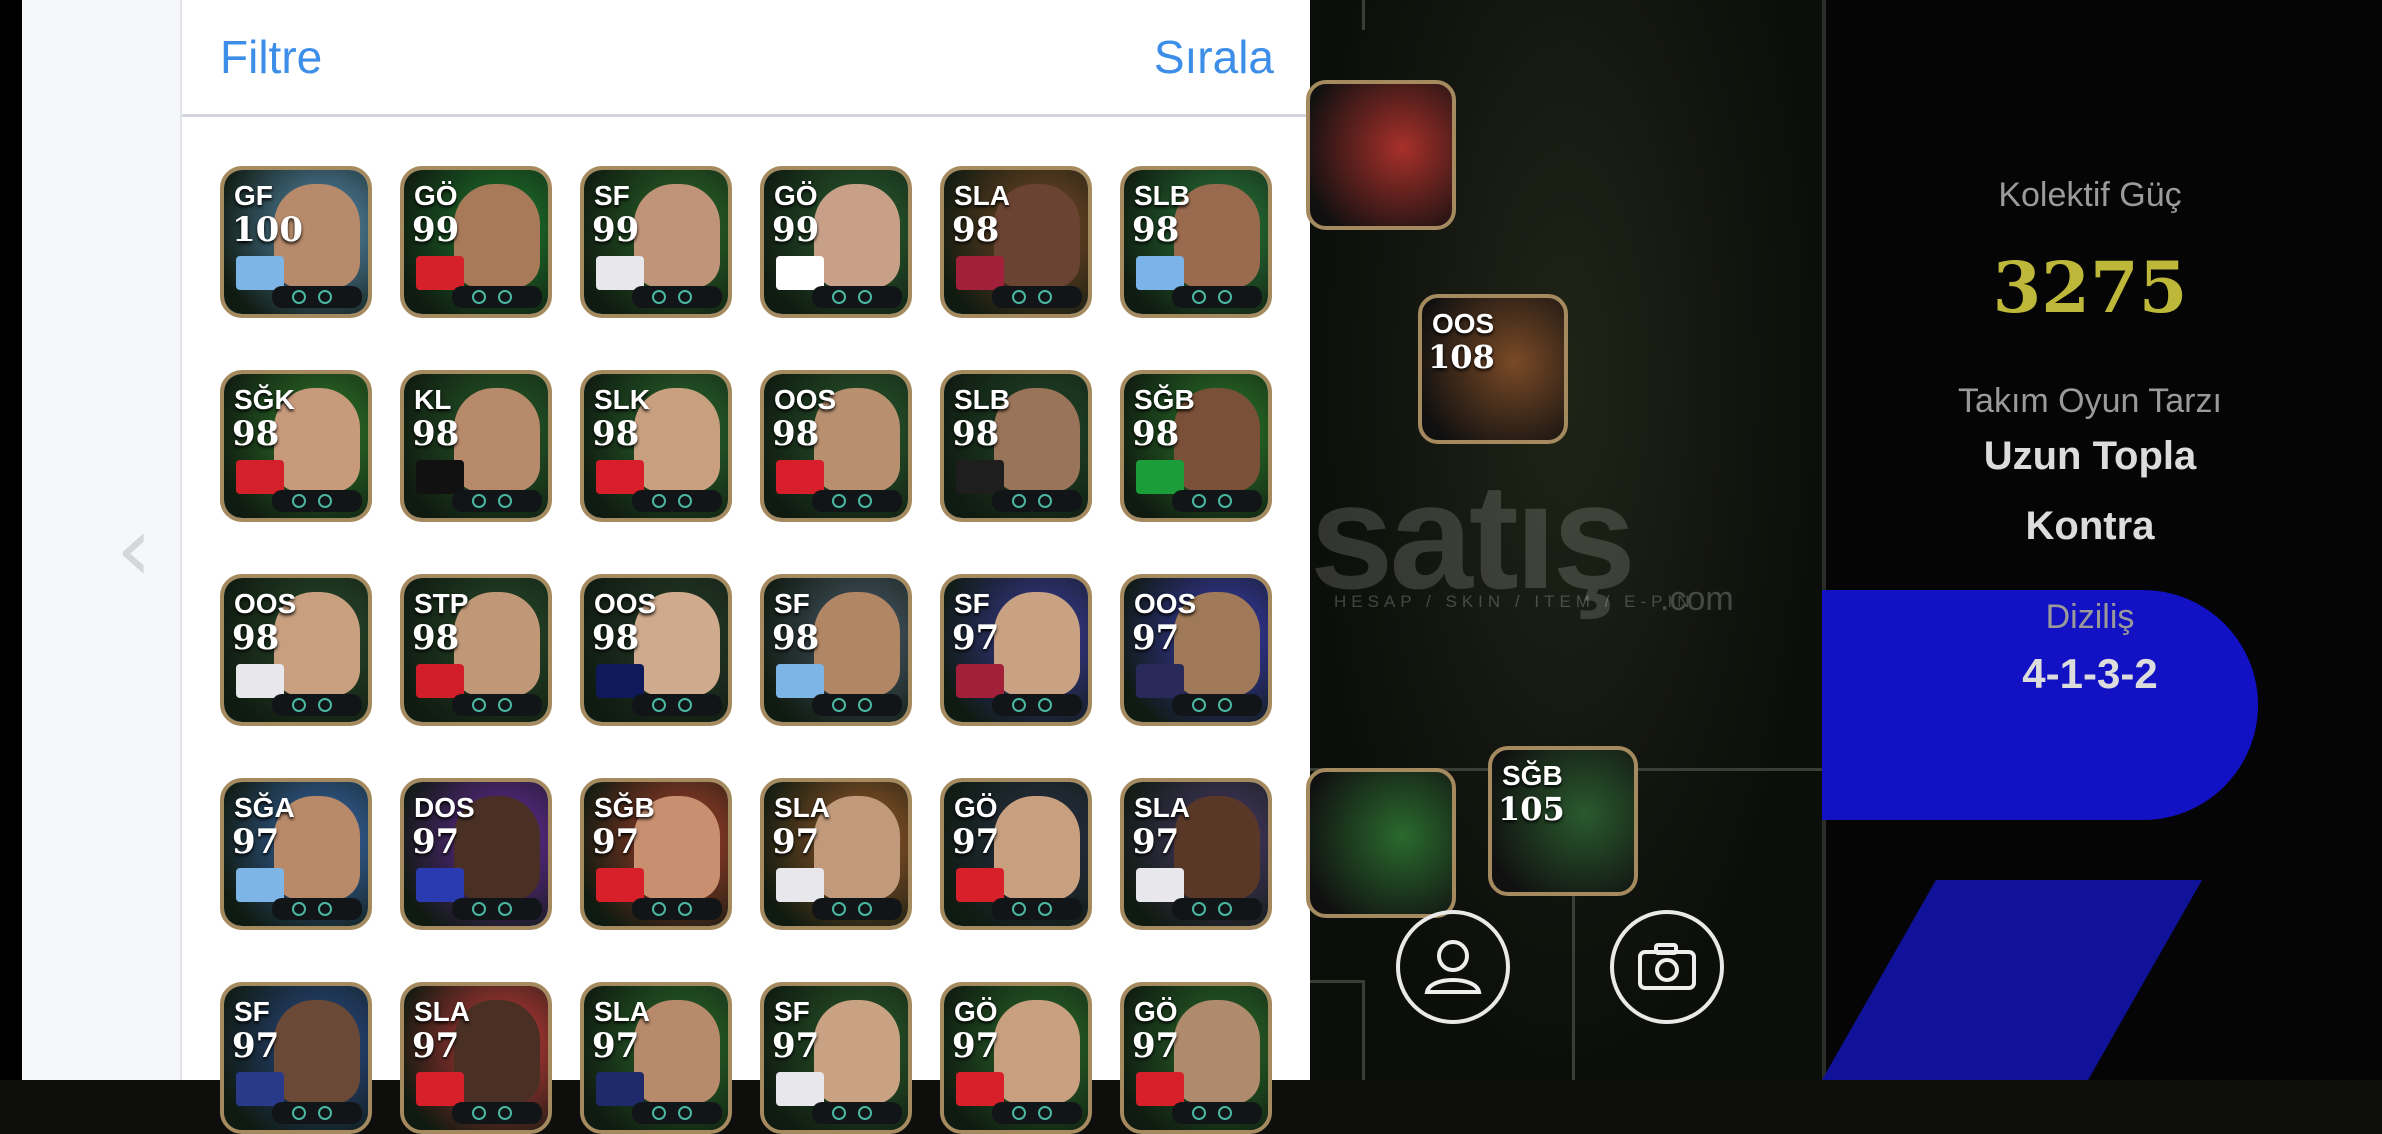 The height and width of the screenshot is (1134, 2382). What do you see at coordinates (1461, 357) in the screenshot?
I see `player-rating: 108` at bounding box center [1461, 357].